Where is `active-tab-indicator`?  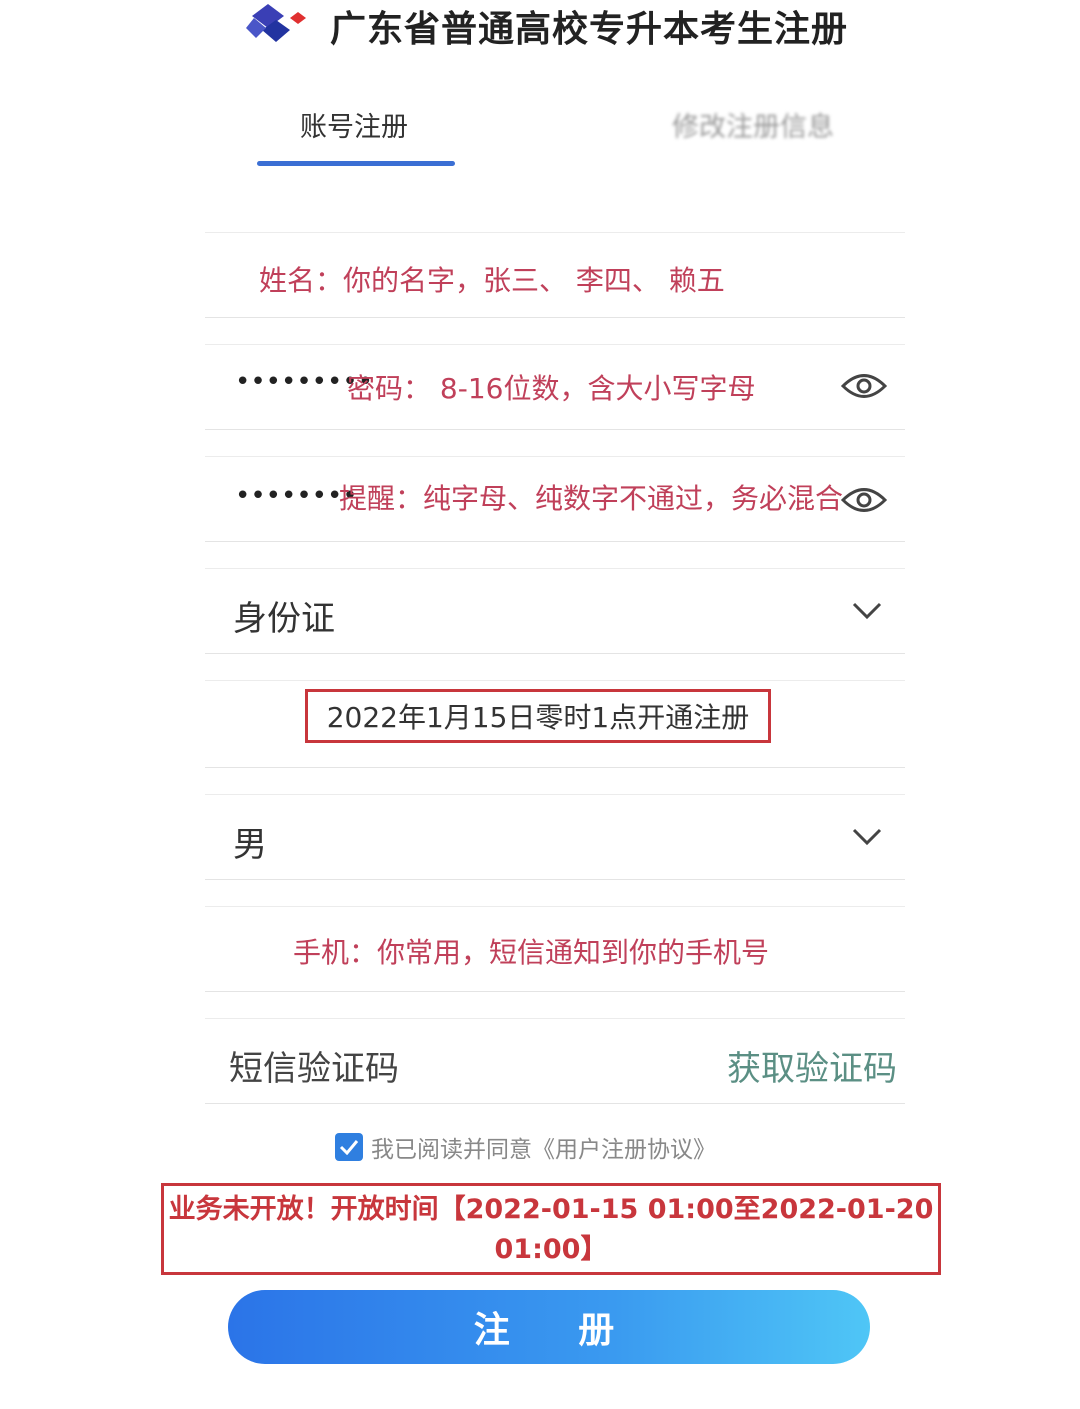
active-tab-indicator is located at coordinates (356, 163).